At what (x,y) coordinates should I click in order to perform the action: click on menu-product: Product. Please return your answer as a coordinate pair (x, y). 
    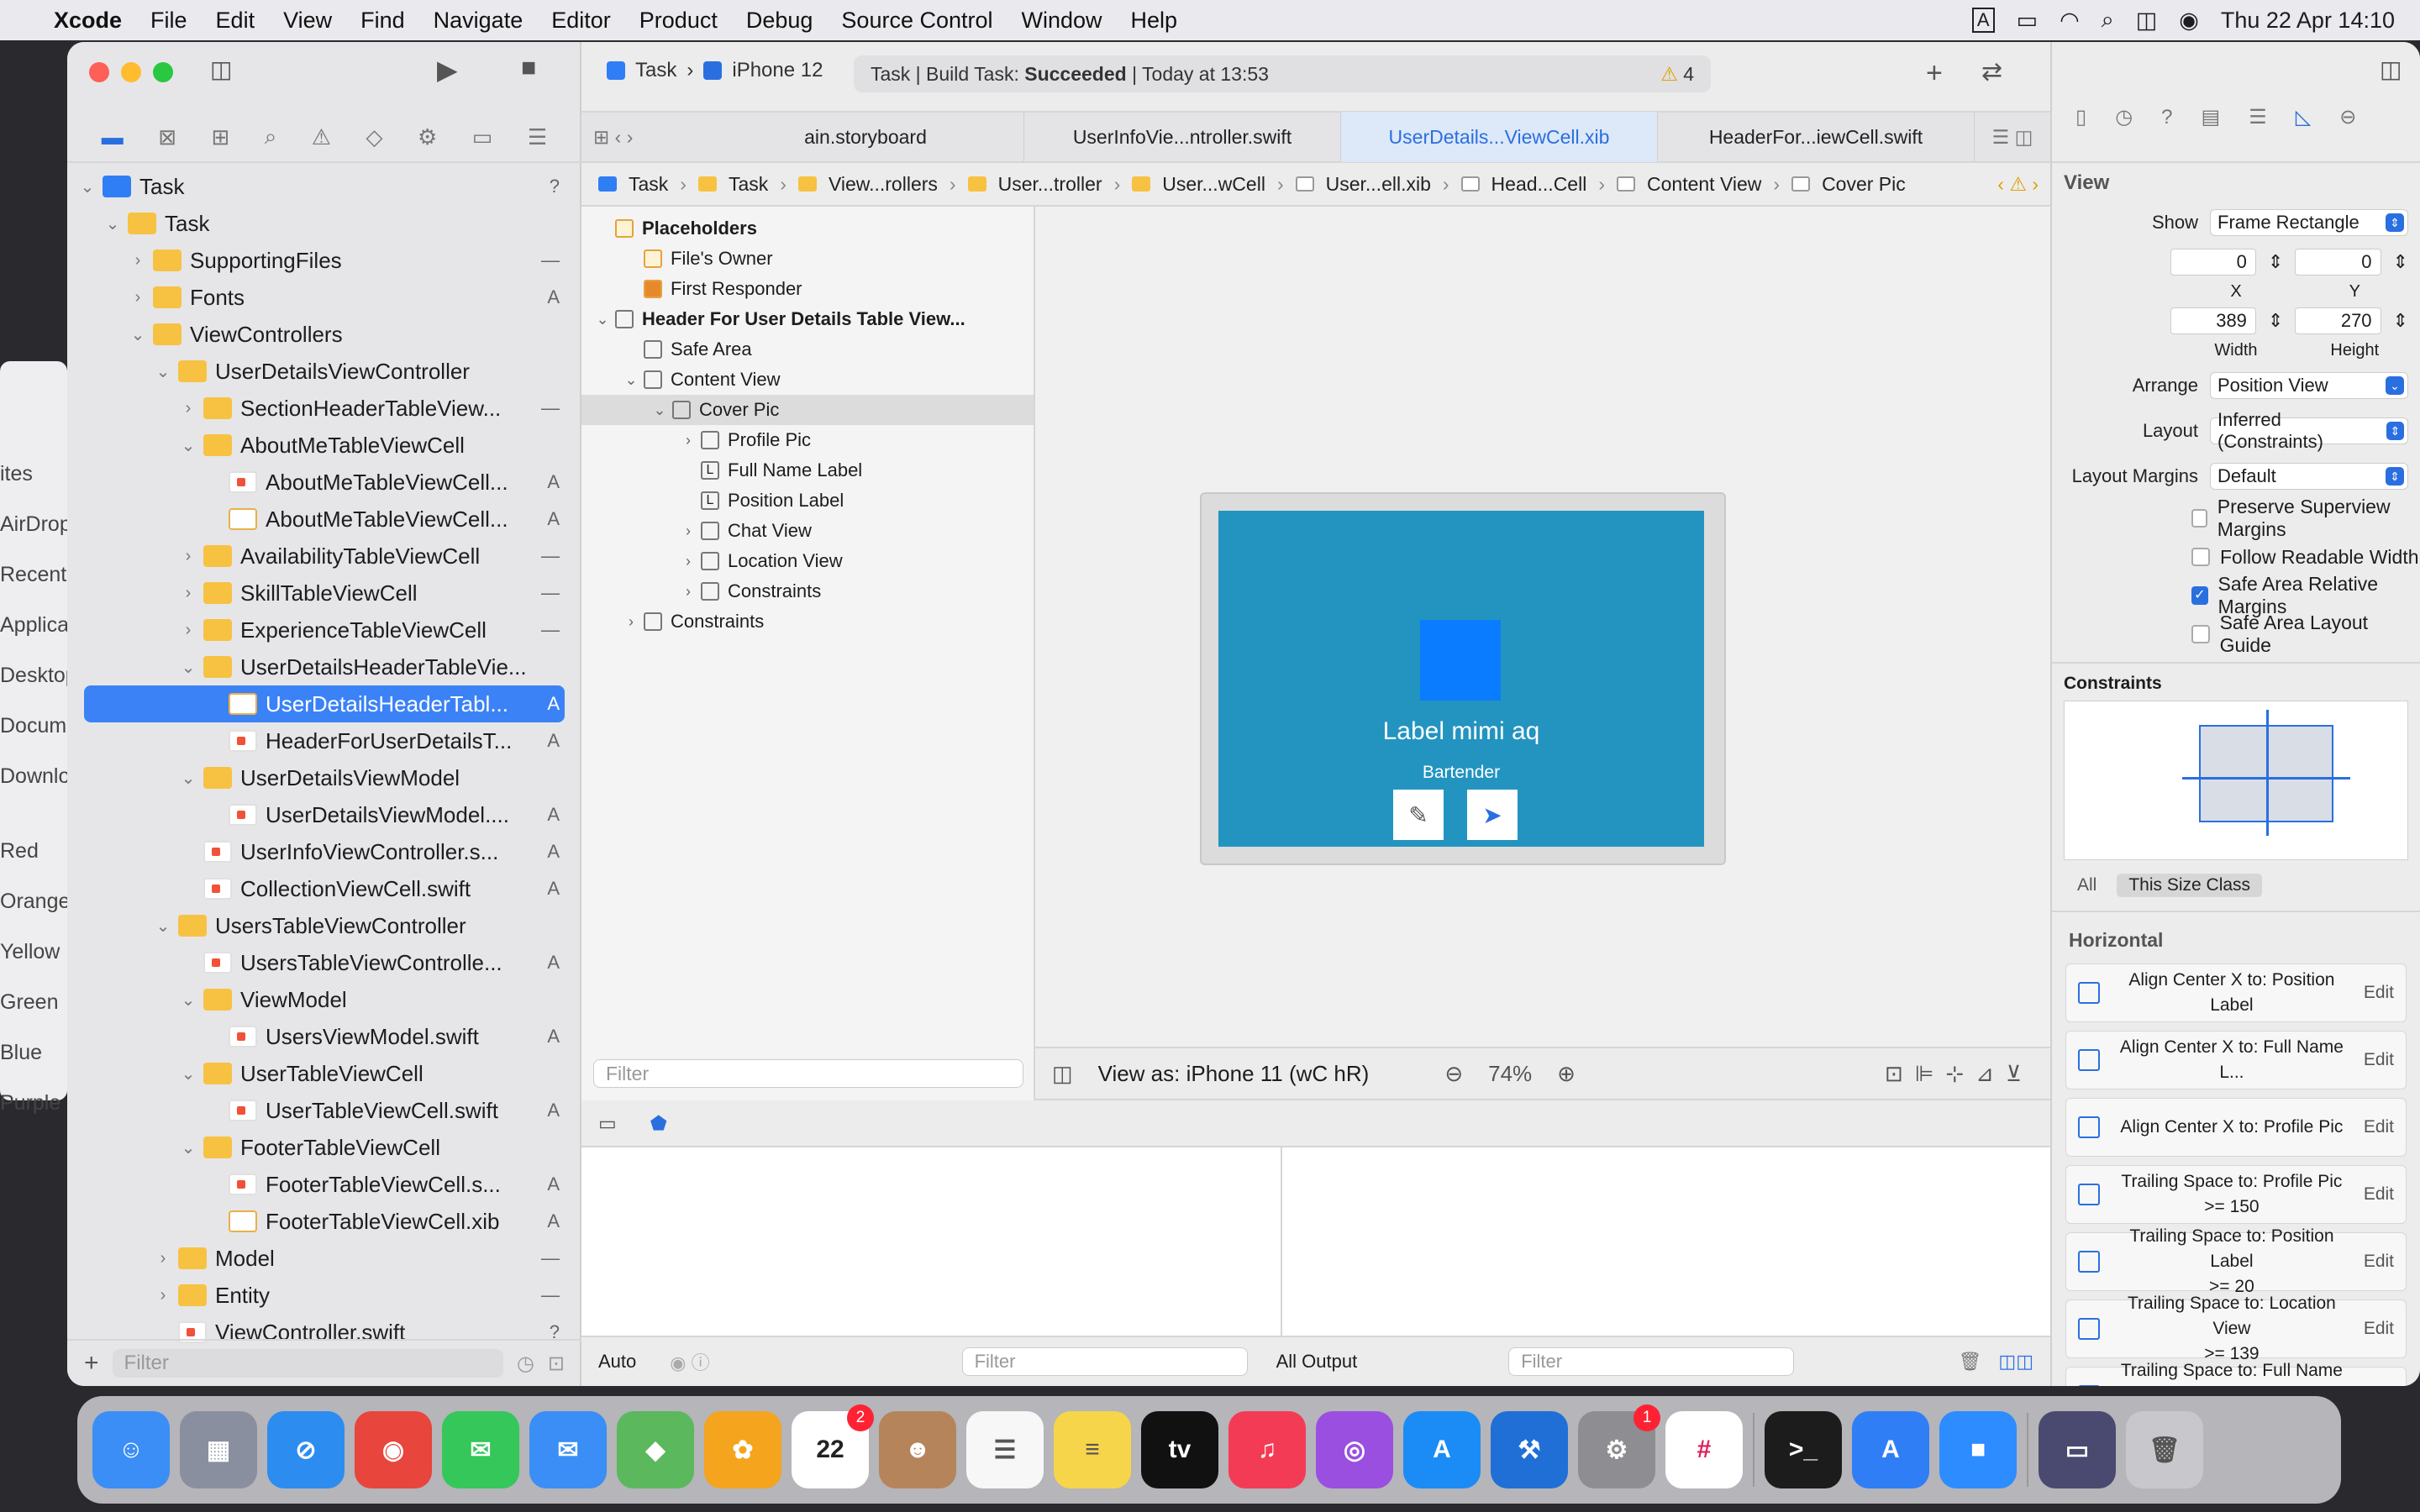
    Looking at the image, I should click on (678, 21).